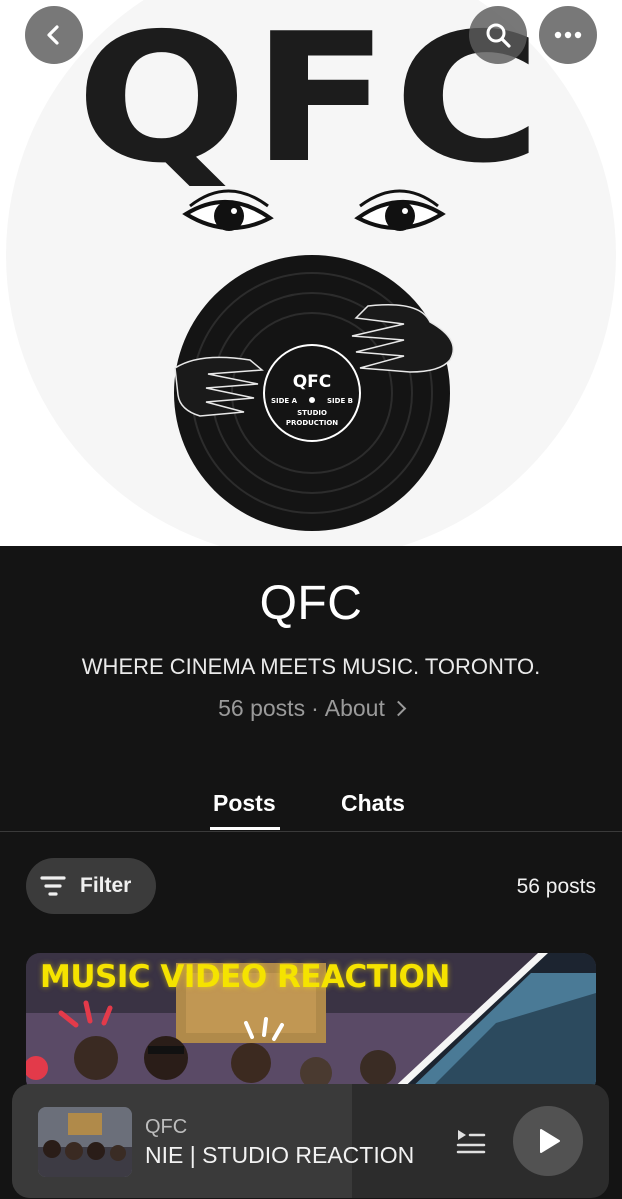  I want to click on play-button, so click(548, 1141).